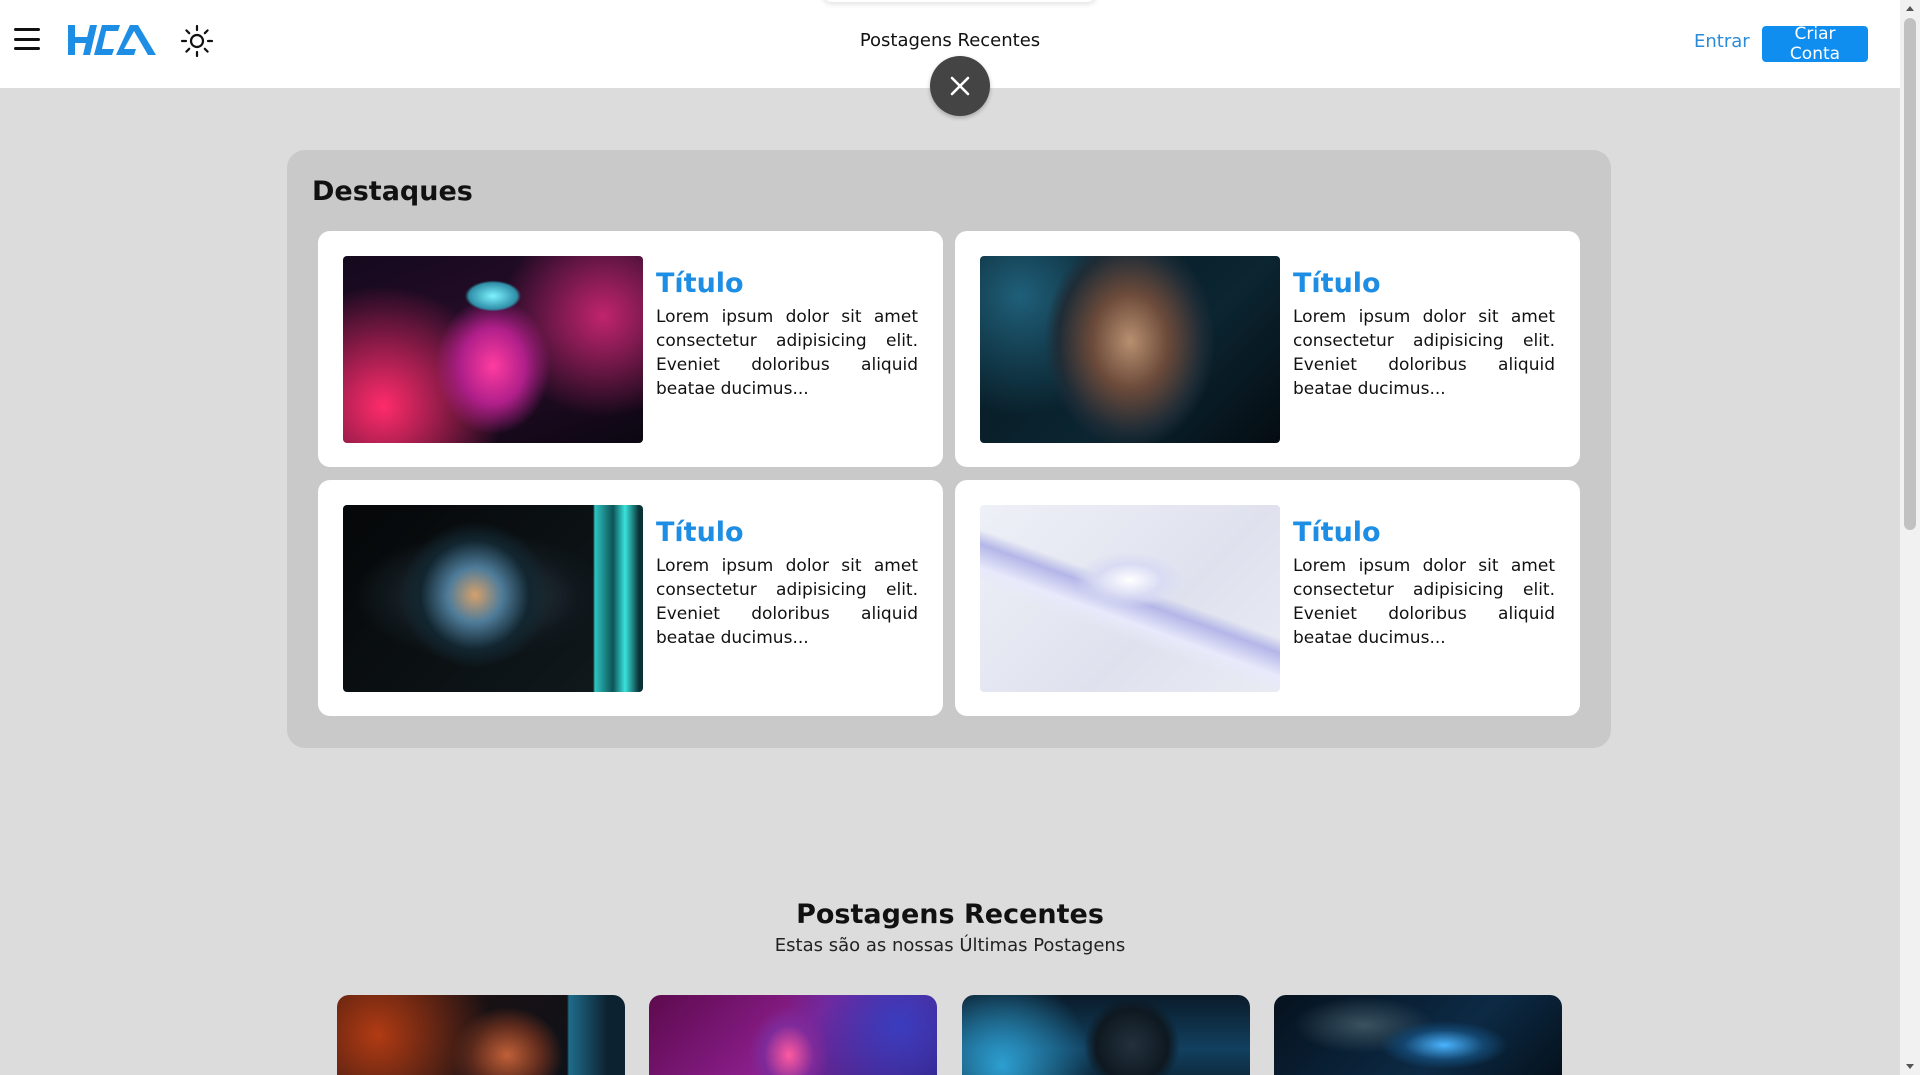 Image resolution: width=1920 pixels, height=1075 pixels. I want to click on close-icon, so click(960, 86).